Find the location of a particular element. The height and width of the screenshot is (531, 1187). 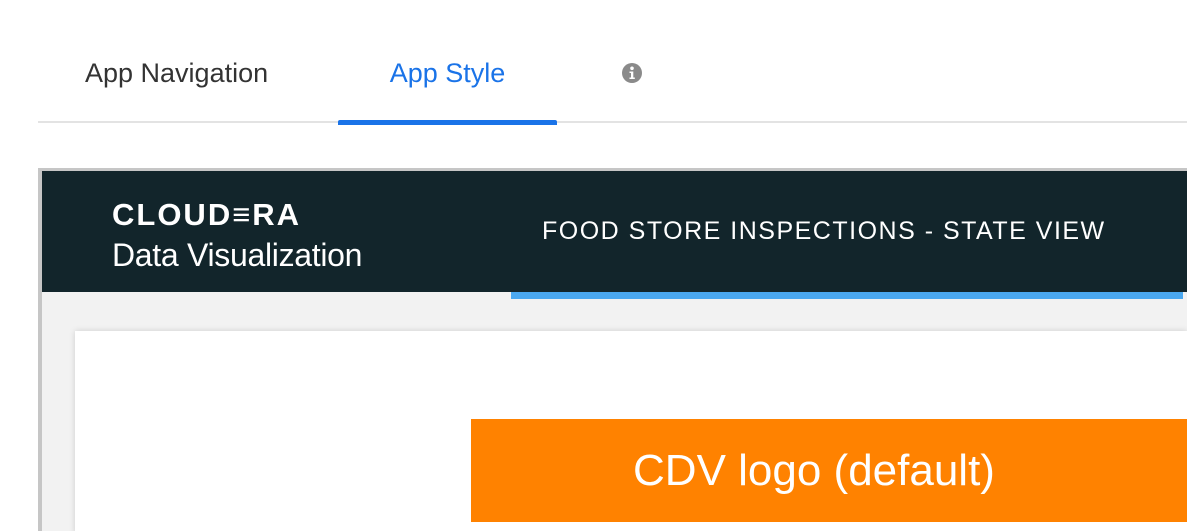

info-circle-icon is located at coordinates (632, 73).